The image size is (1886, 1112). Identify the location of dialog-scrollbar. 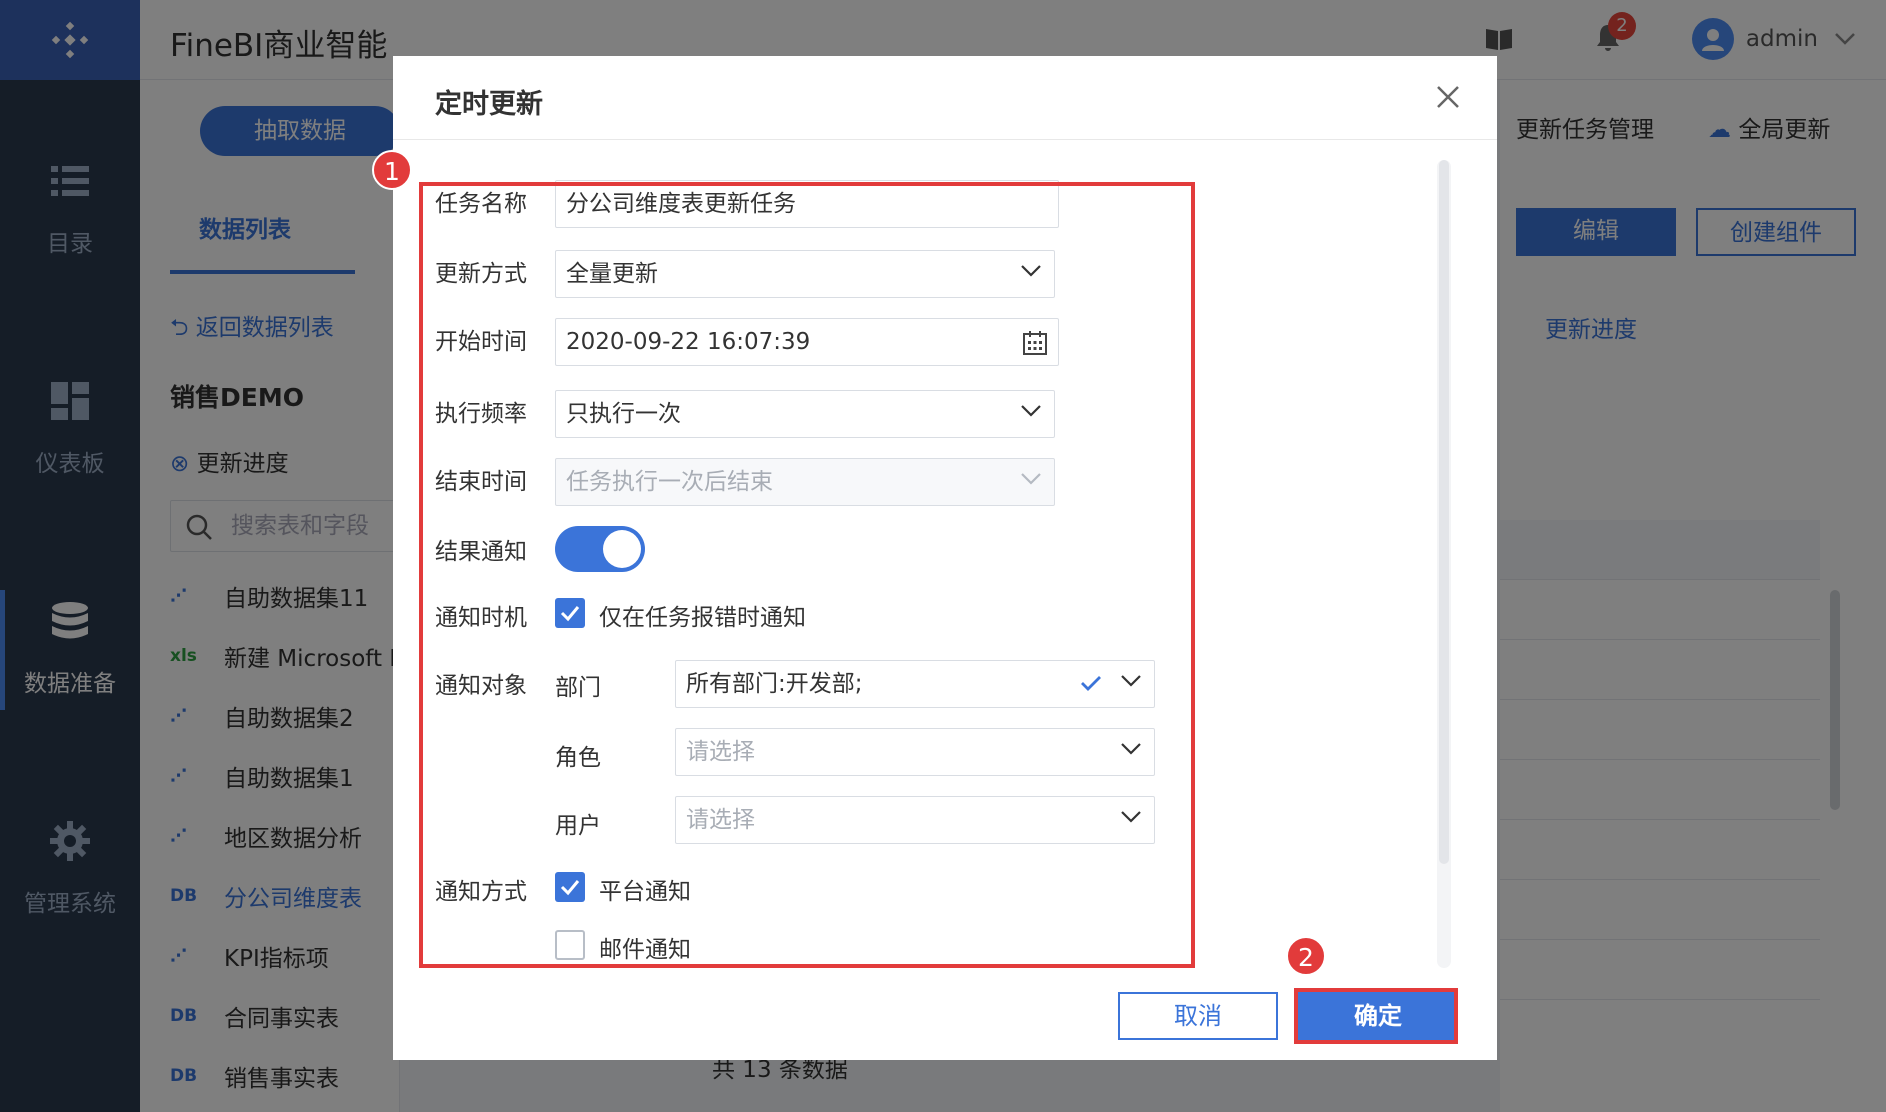
(1444, 564).